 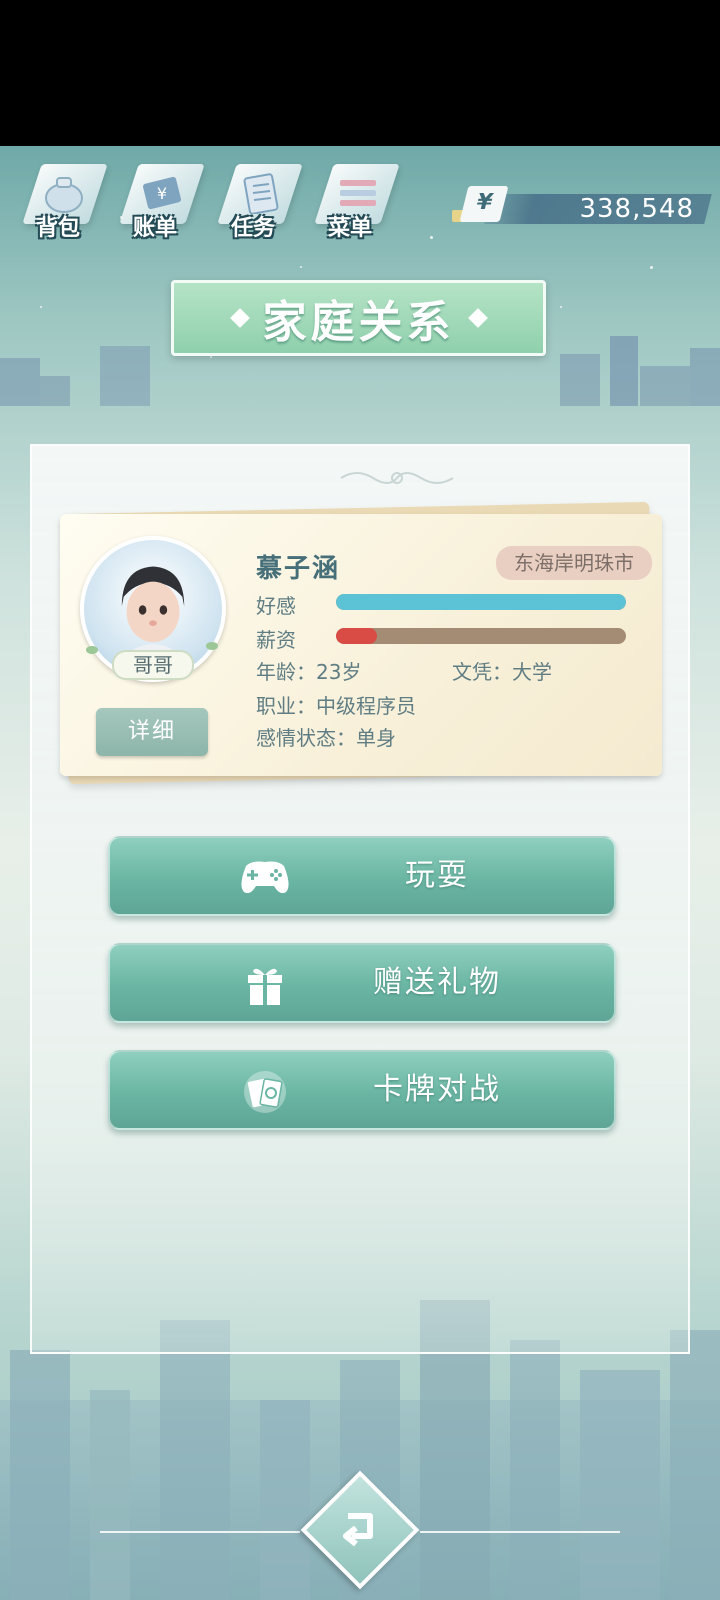 I want to click on favor-bar, so click(x=481, y=602).